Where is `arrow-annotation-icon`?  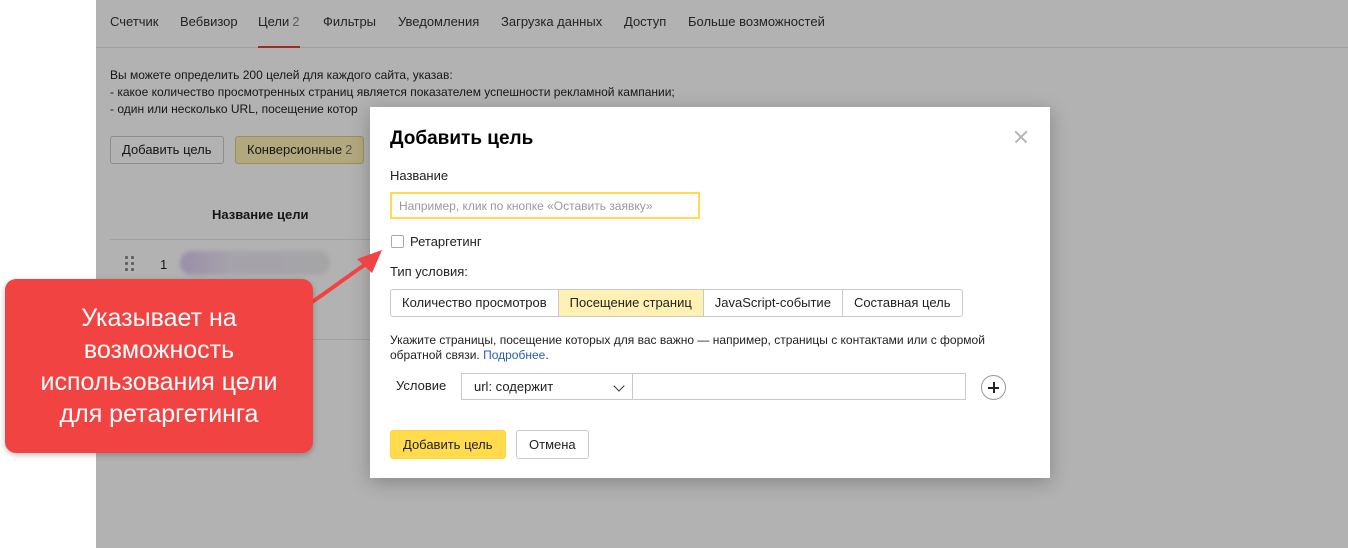 arrow-annotation-icon is located at coordinates (346, 277).